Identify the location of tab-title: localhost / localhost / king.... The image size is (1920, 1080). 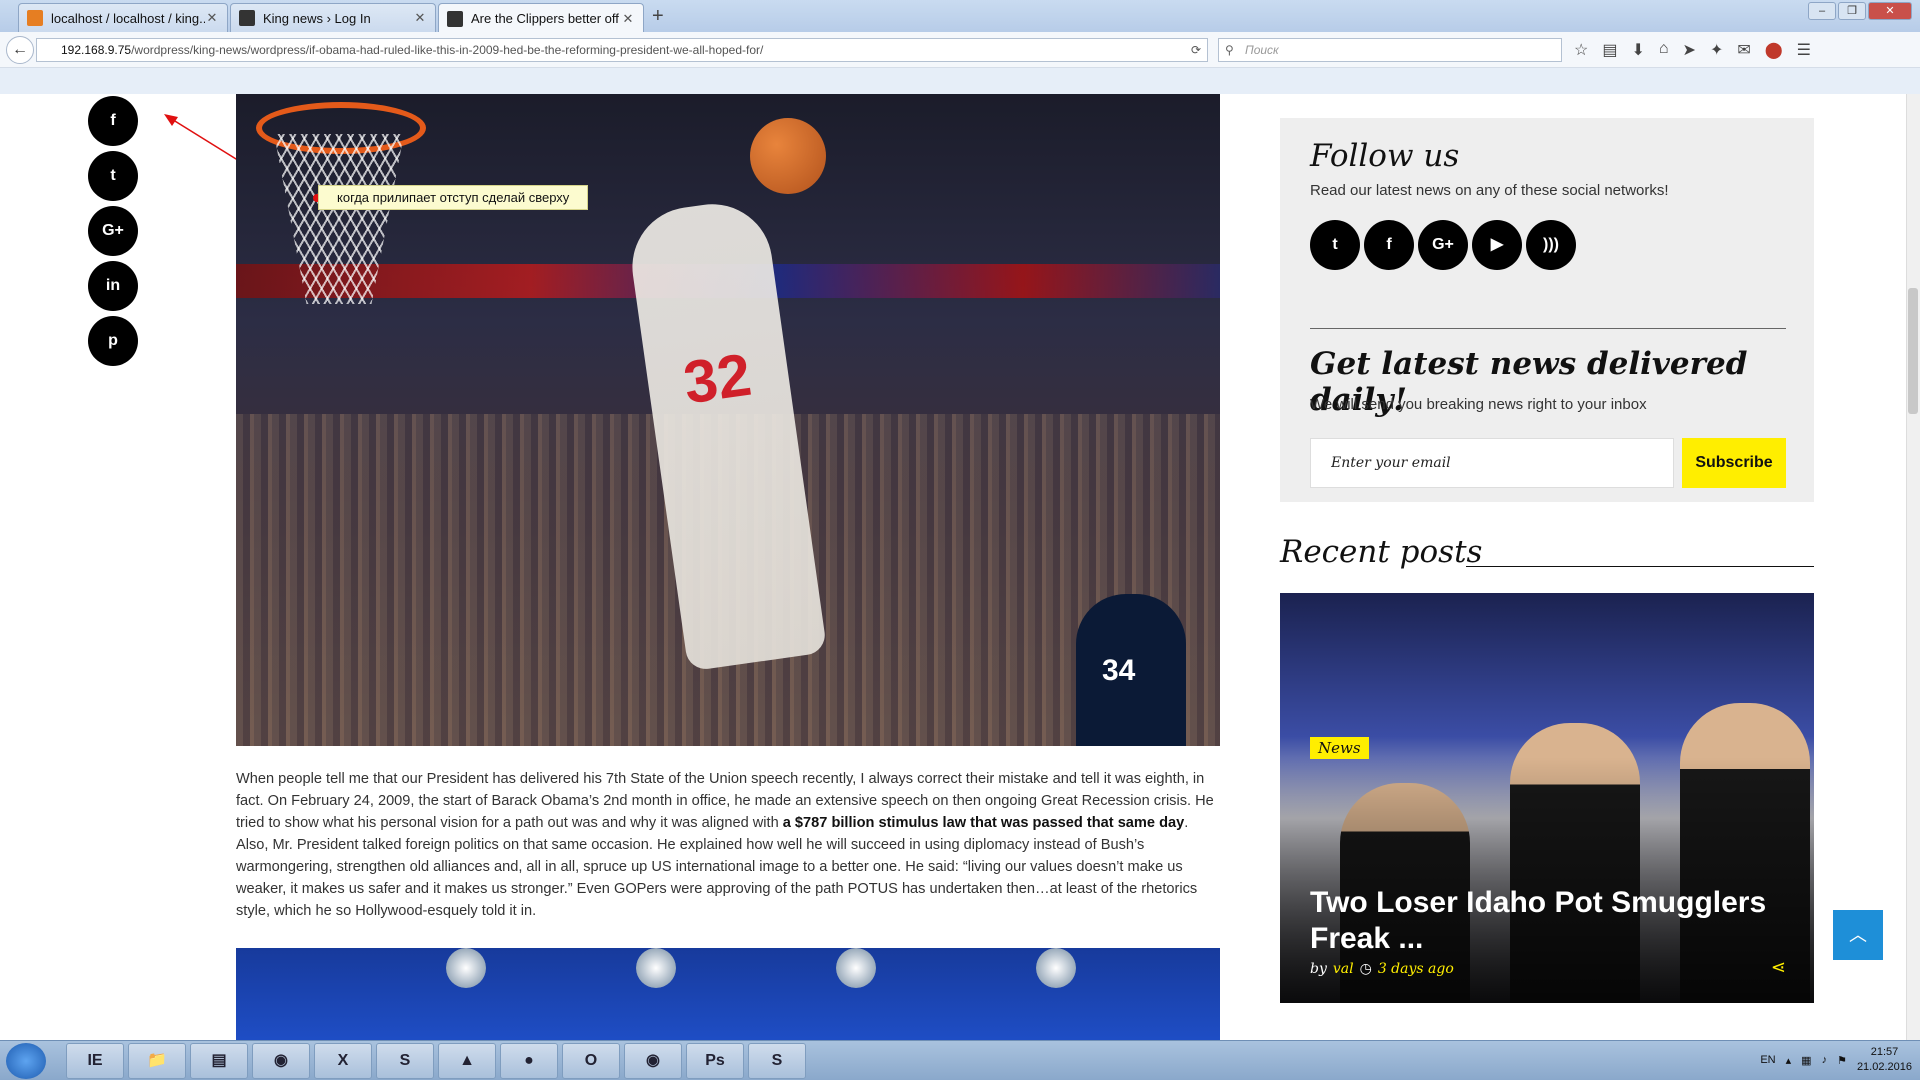
(128, 18).